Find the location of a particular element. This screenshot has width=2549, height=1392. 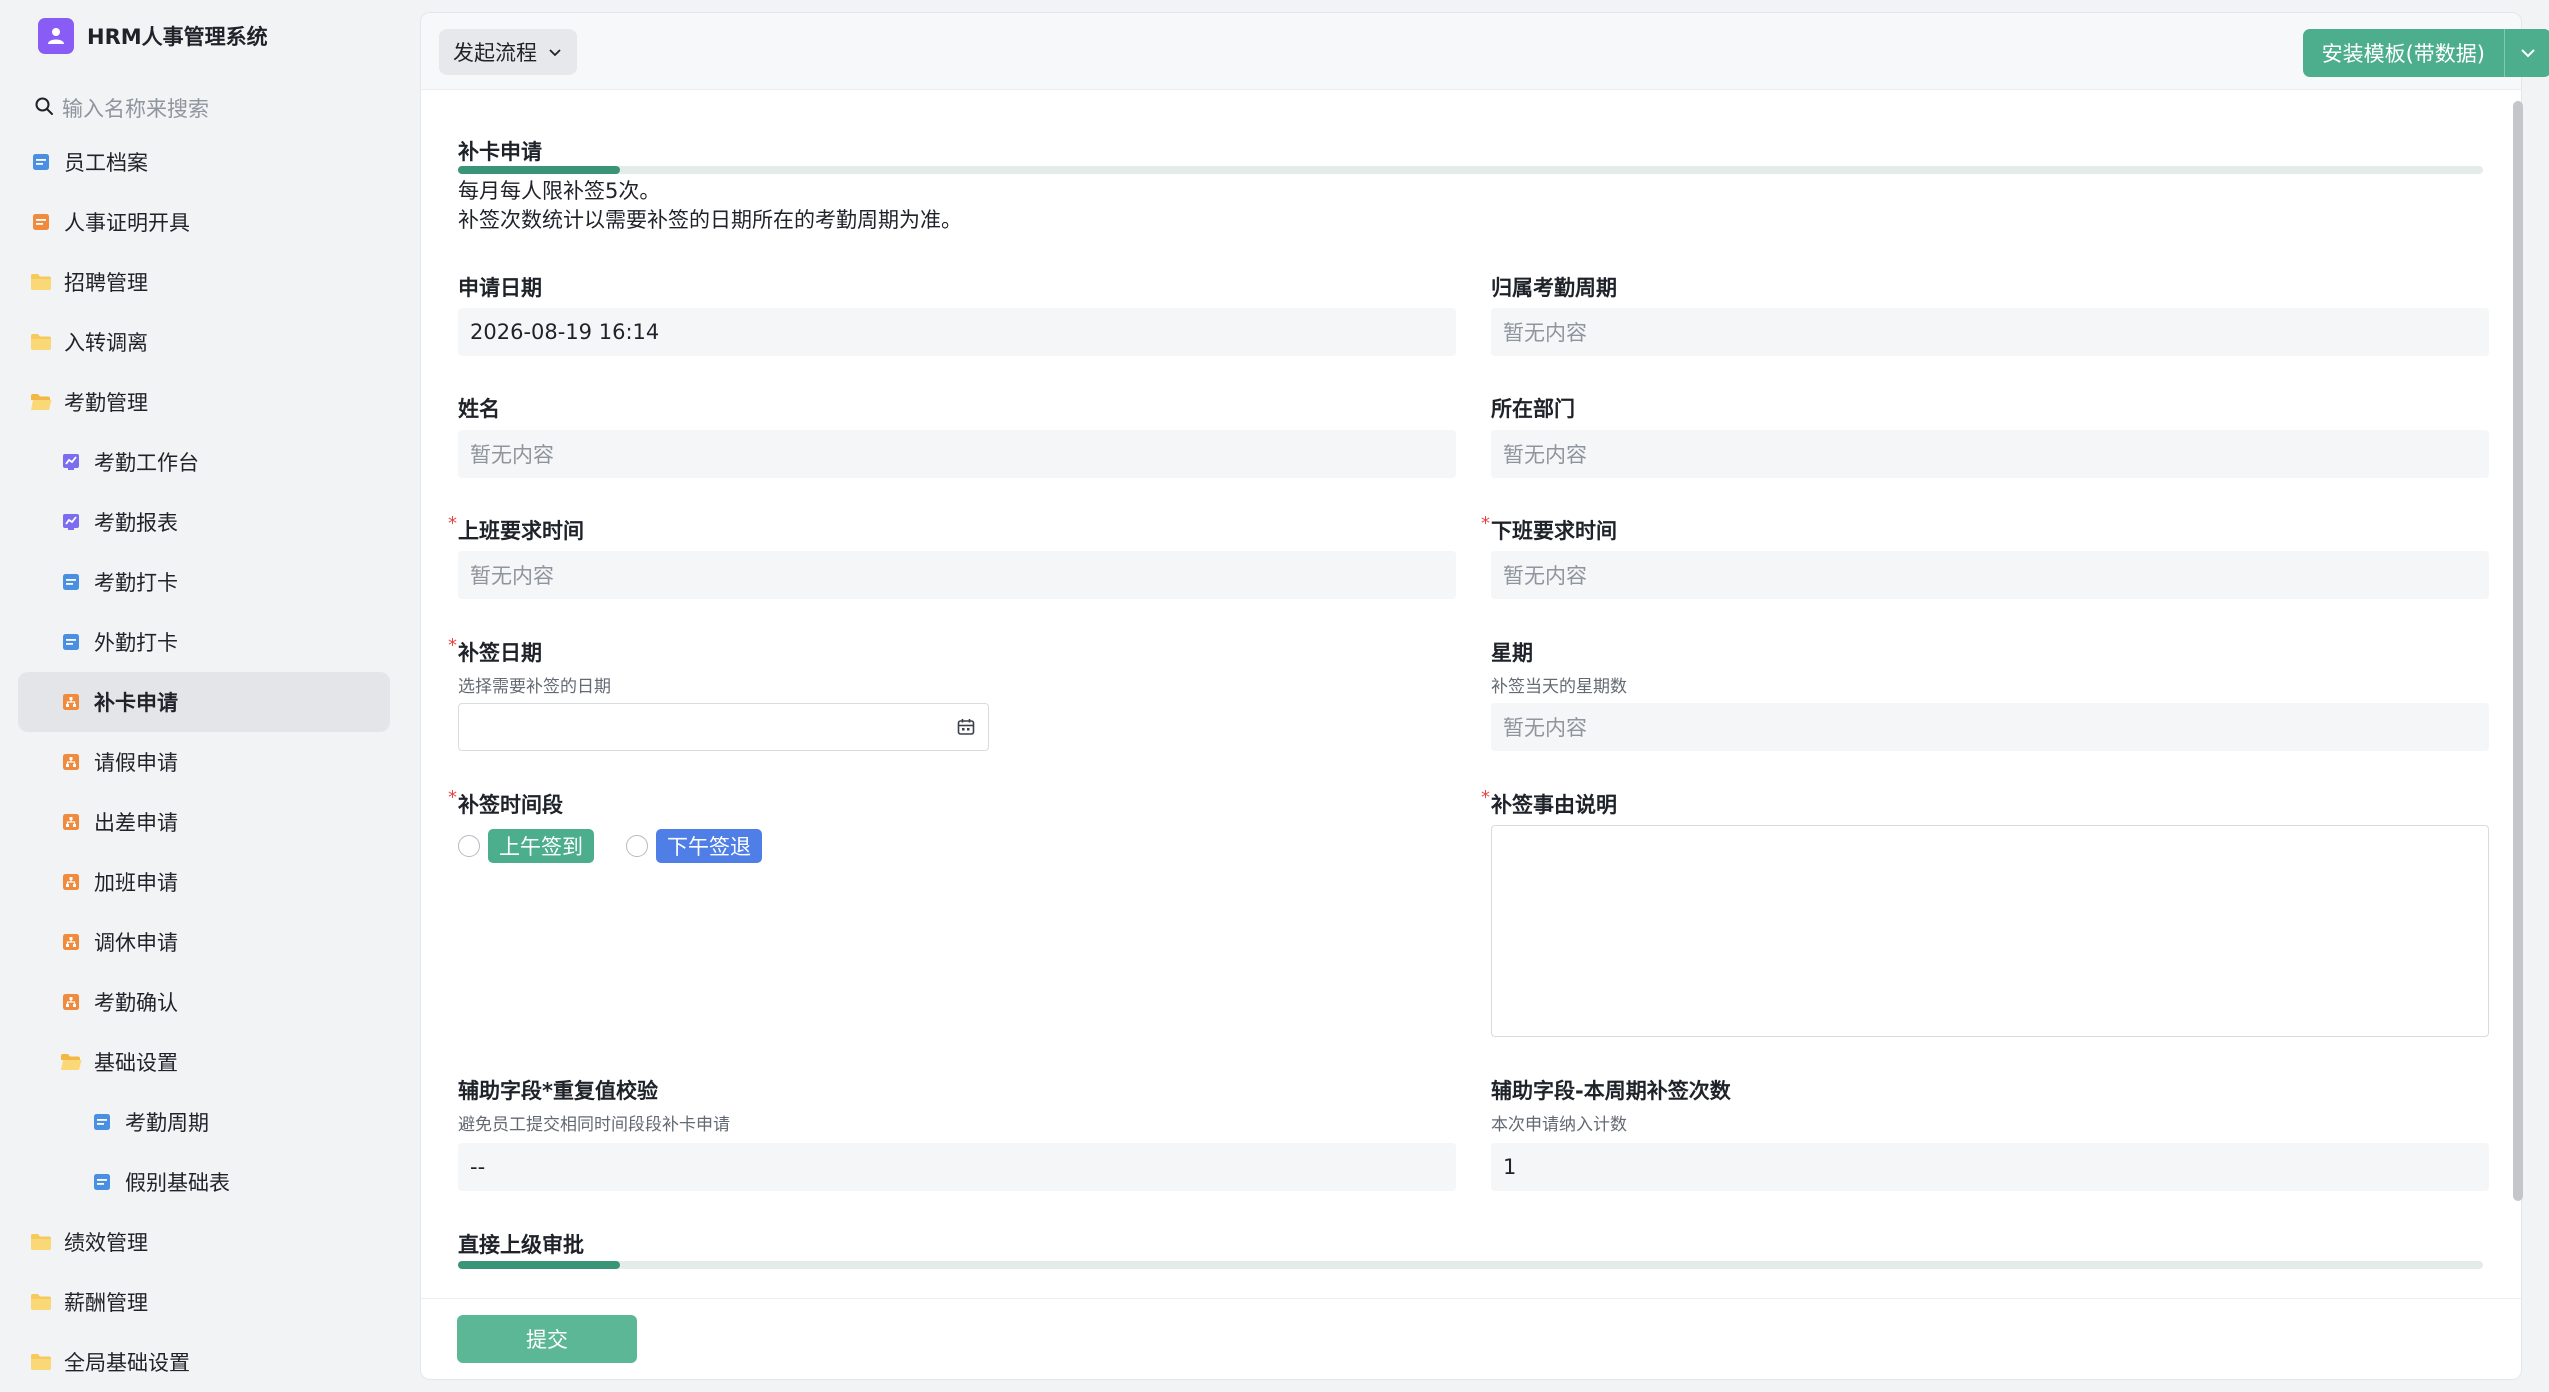

search-box: 输入名称来搜索 is located at coordinates (121, 108).